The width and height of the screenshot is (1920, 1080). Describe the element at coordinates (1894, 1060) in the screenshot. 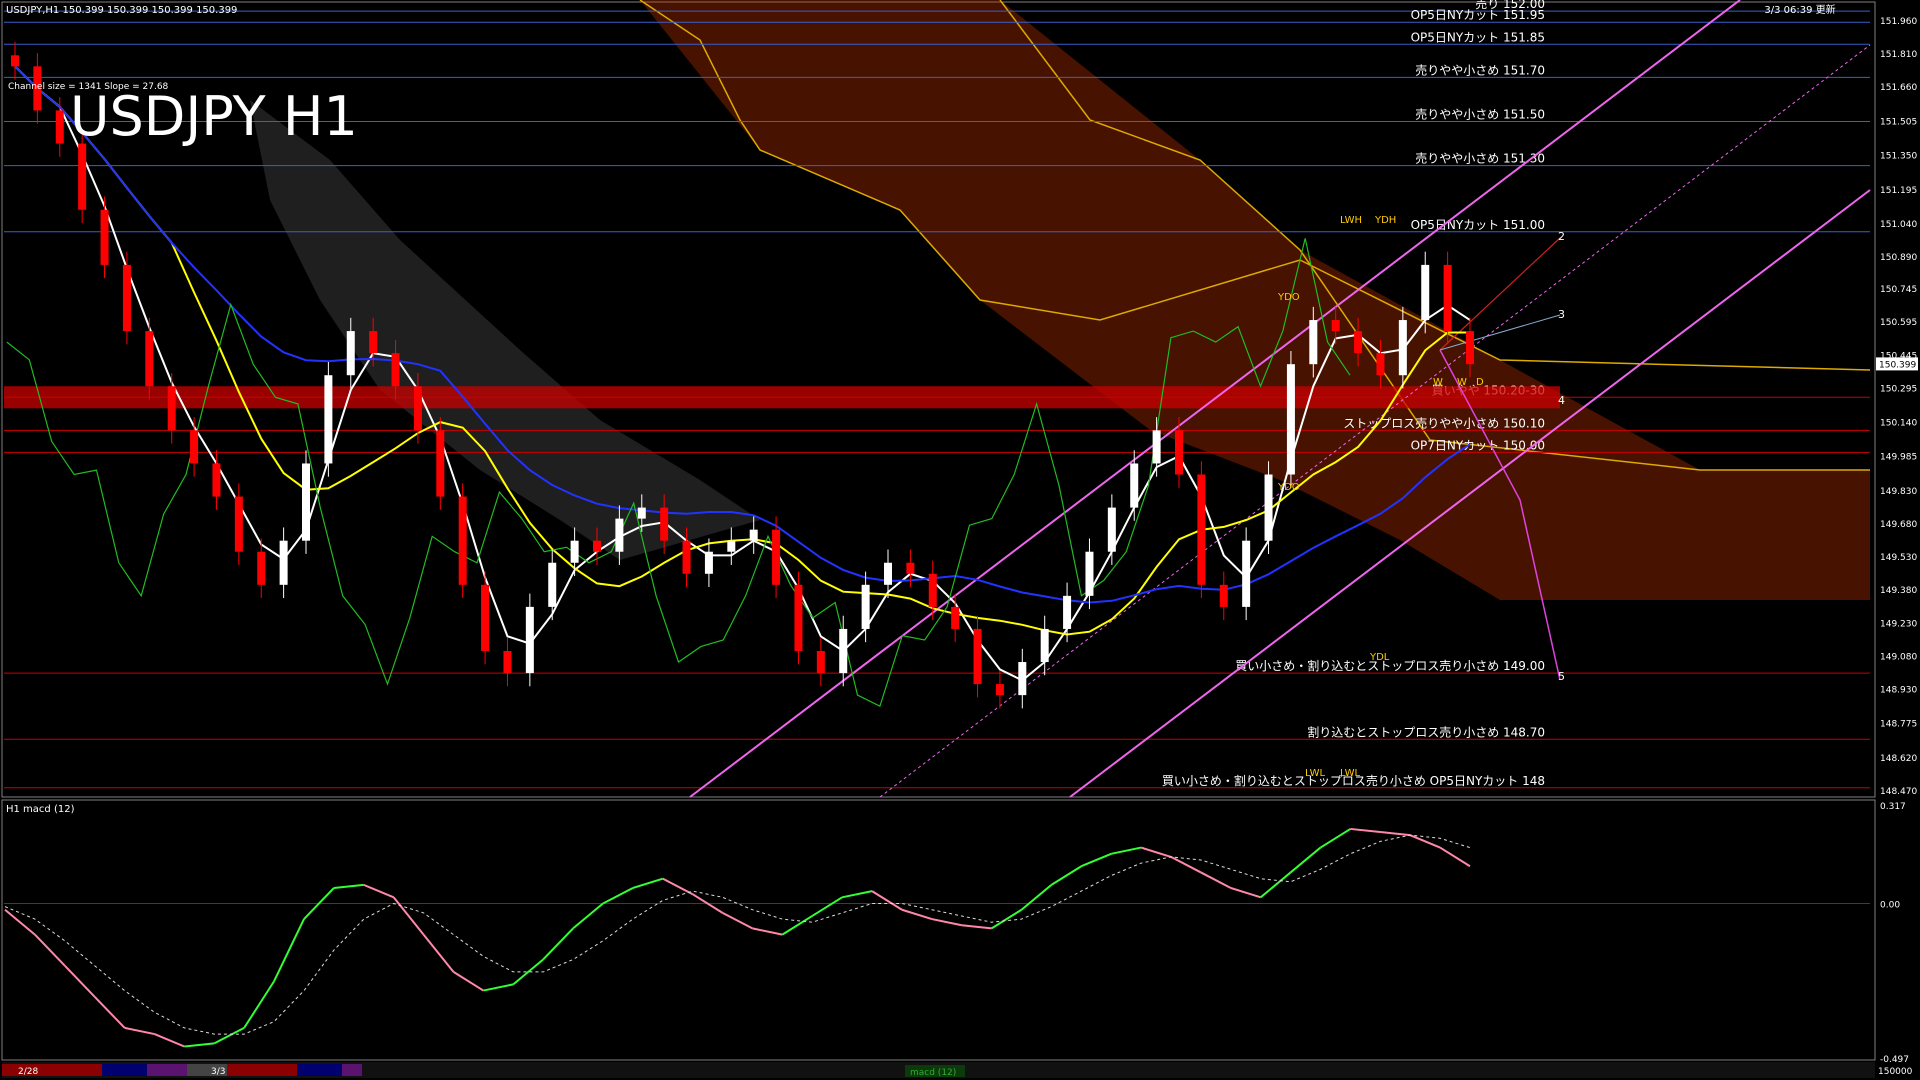

I see `macd-y-tick: -0.497` at that location.